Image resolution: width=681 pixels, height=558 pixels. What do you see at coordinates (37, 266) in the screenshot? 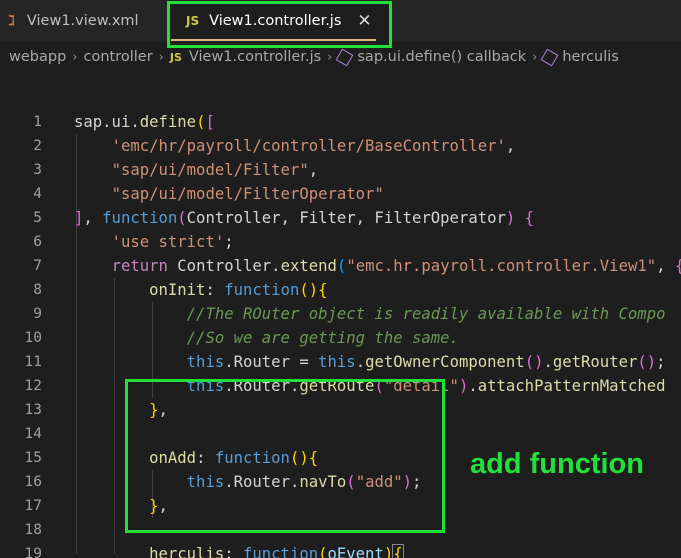
I see `line-number: 7` at bounding box center [37, 266].